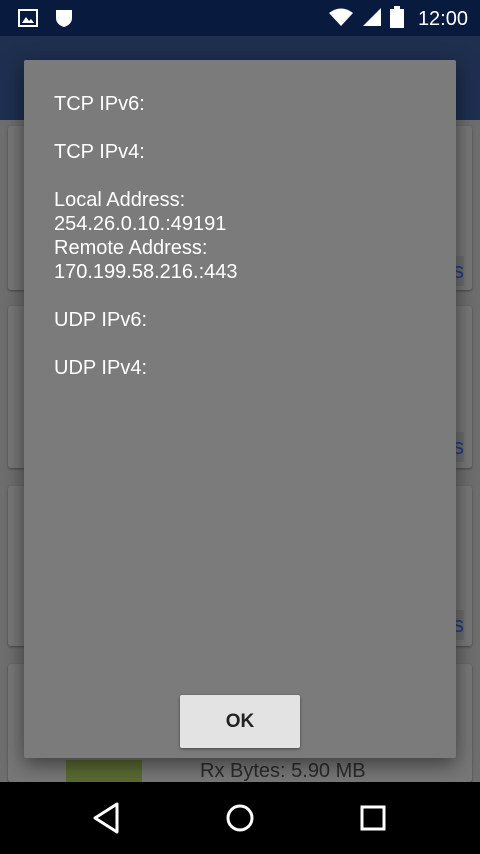 The height and width of the screenshot is (854, 480). What do you see at coordinates (240, 18) in the screenshot?
I see `status-bar: 12:00` at bounding box center [240, 18].